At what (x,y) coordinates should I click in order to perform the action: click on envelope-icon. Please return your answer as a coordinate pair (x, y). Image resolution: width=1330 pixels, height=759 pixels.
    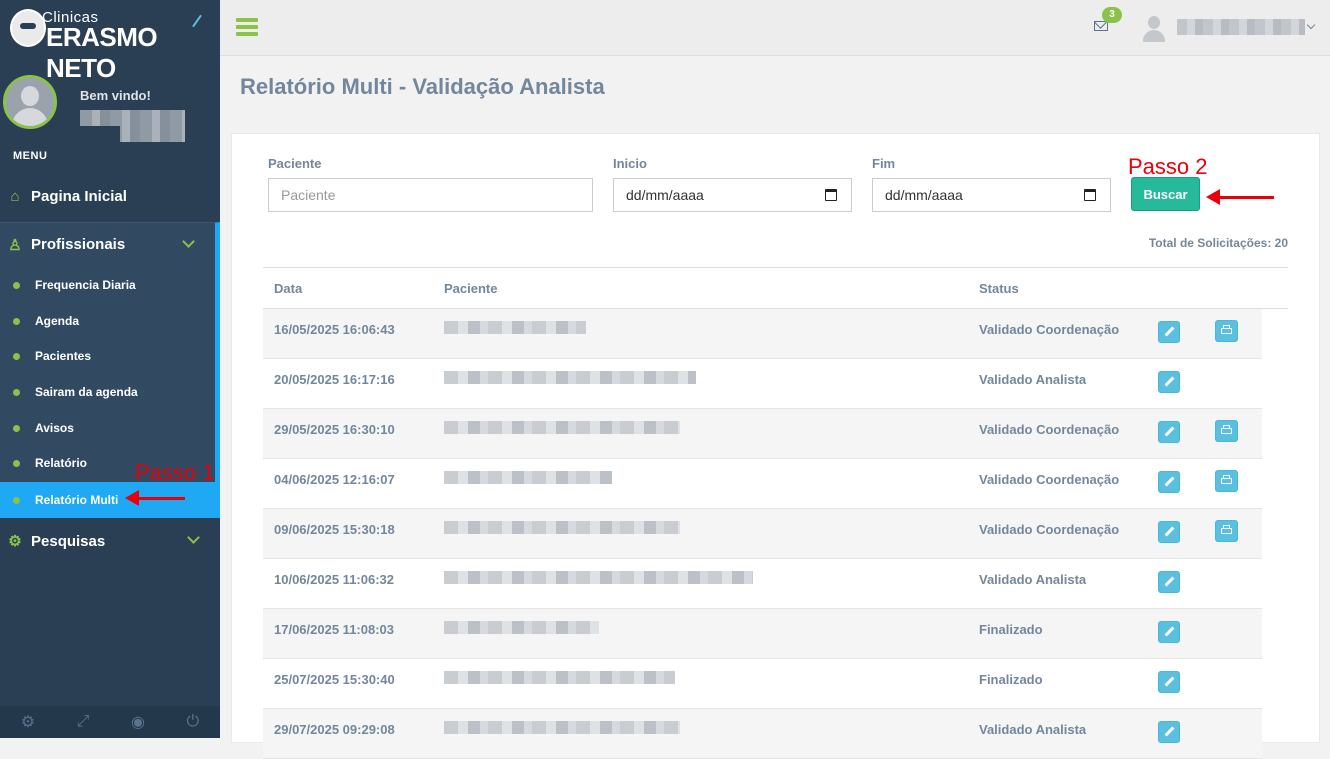
    Looking at the image, I should click on (1101, 26).